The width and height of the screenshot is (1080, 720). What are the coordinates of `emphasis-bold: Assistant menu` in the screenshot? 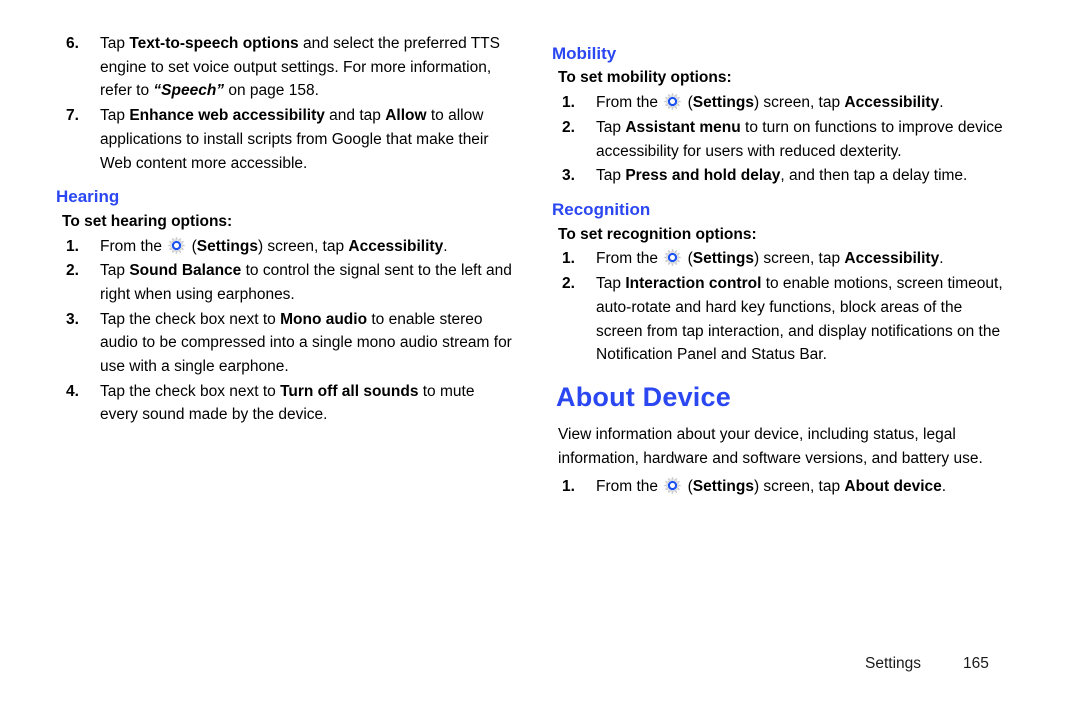 It's located at (683, 128).